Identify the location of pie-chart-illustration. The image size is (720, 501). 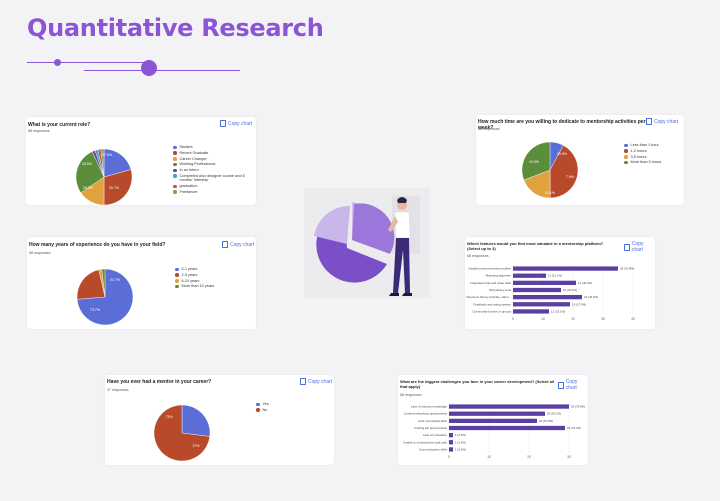
(367, 243).